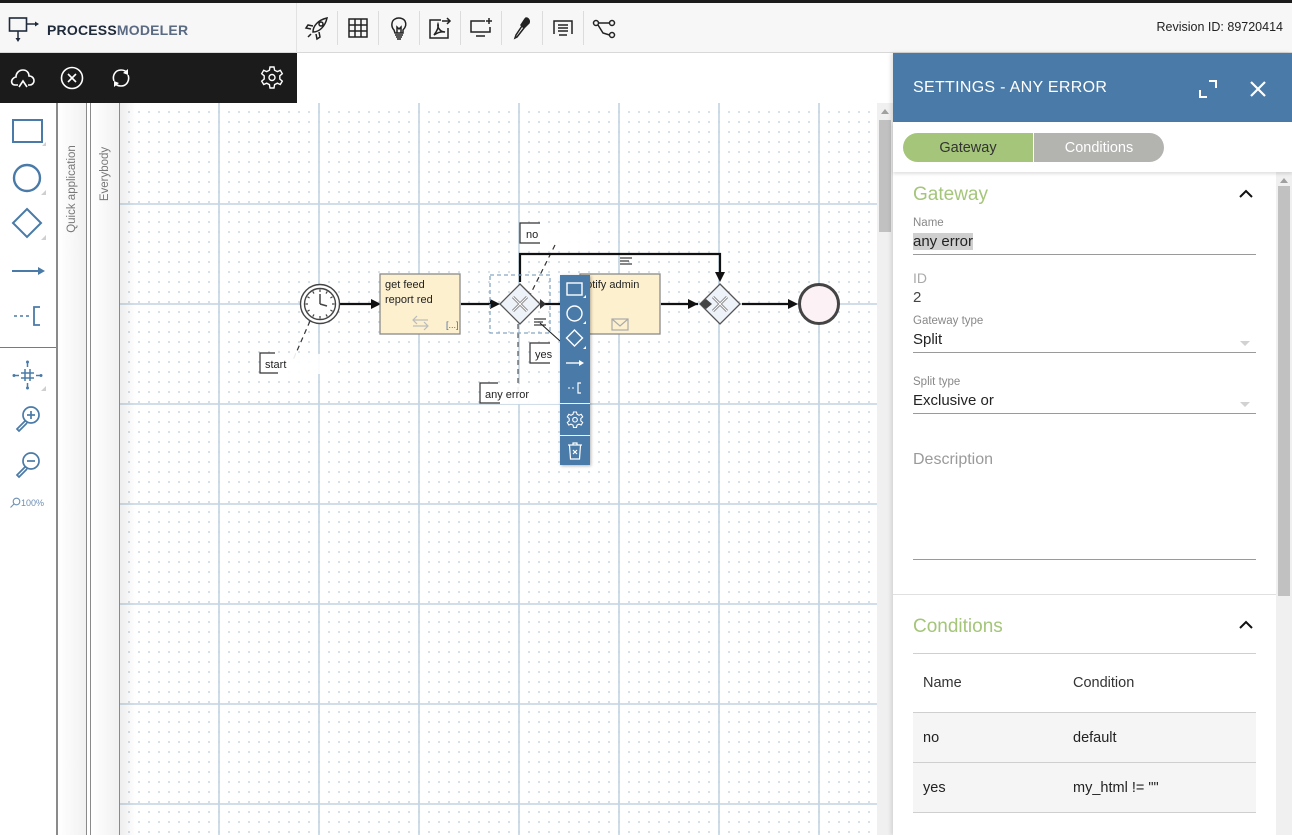 This screenshot has height=835, width=1292. What do you see at coordinates (320, 304) in the screenshot?
I see `timer-start-event` at bounding box center [320, 304].